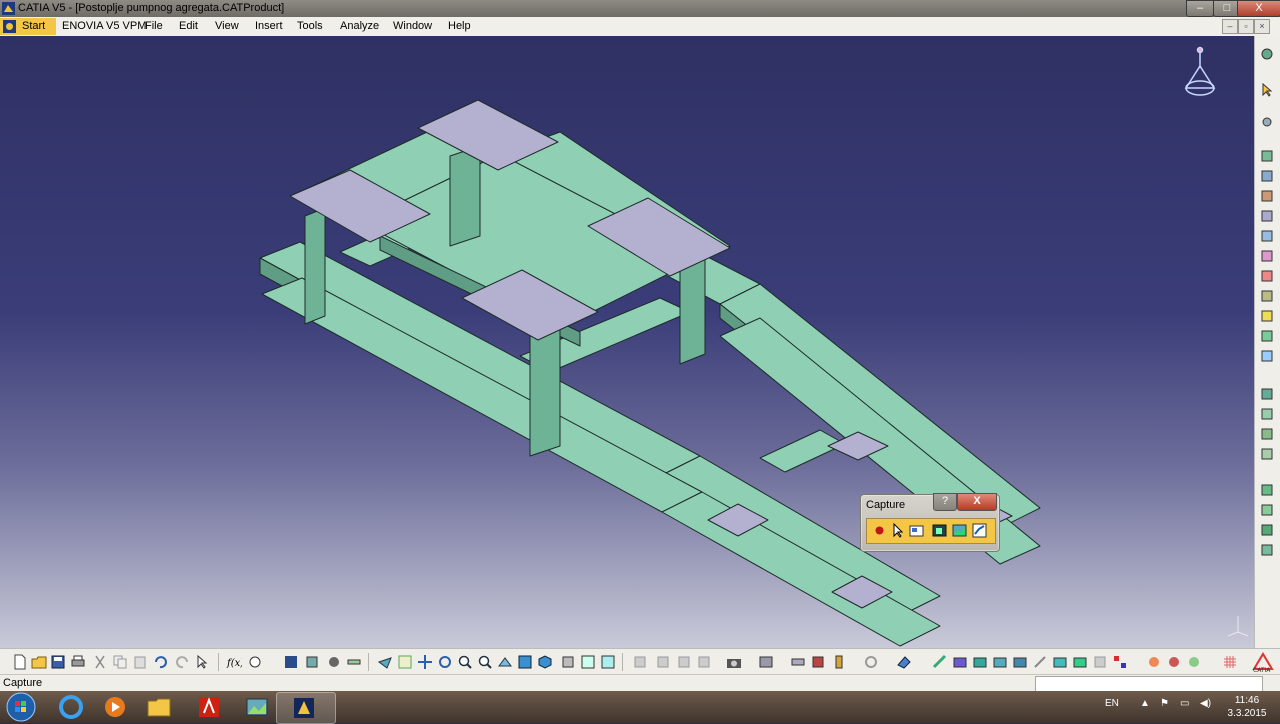  What do you see at coordinates (545, 662) in the screenshot?
I see `iso-view-icon` at bounding box center [545, 662].